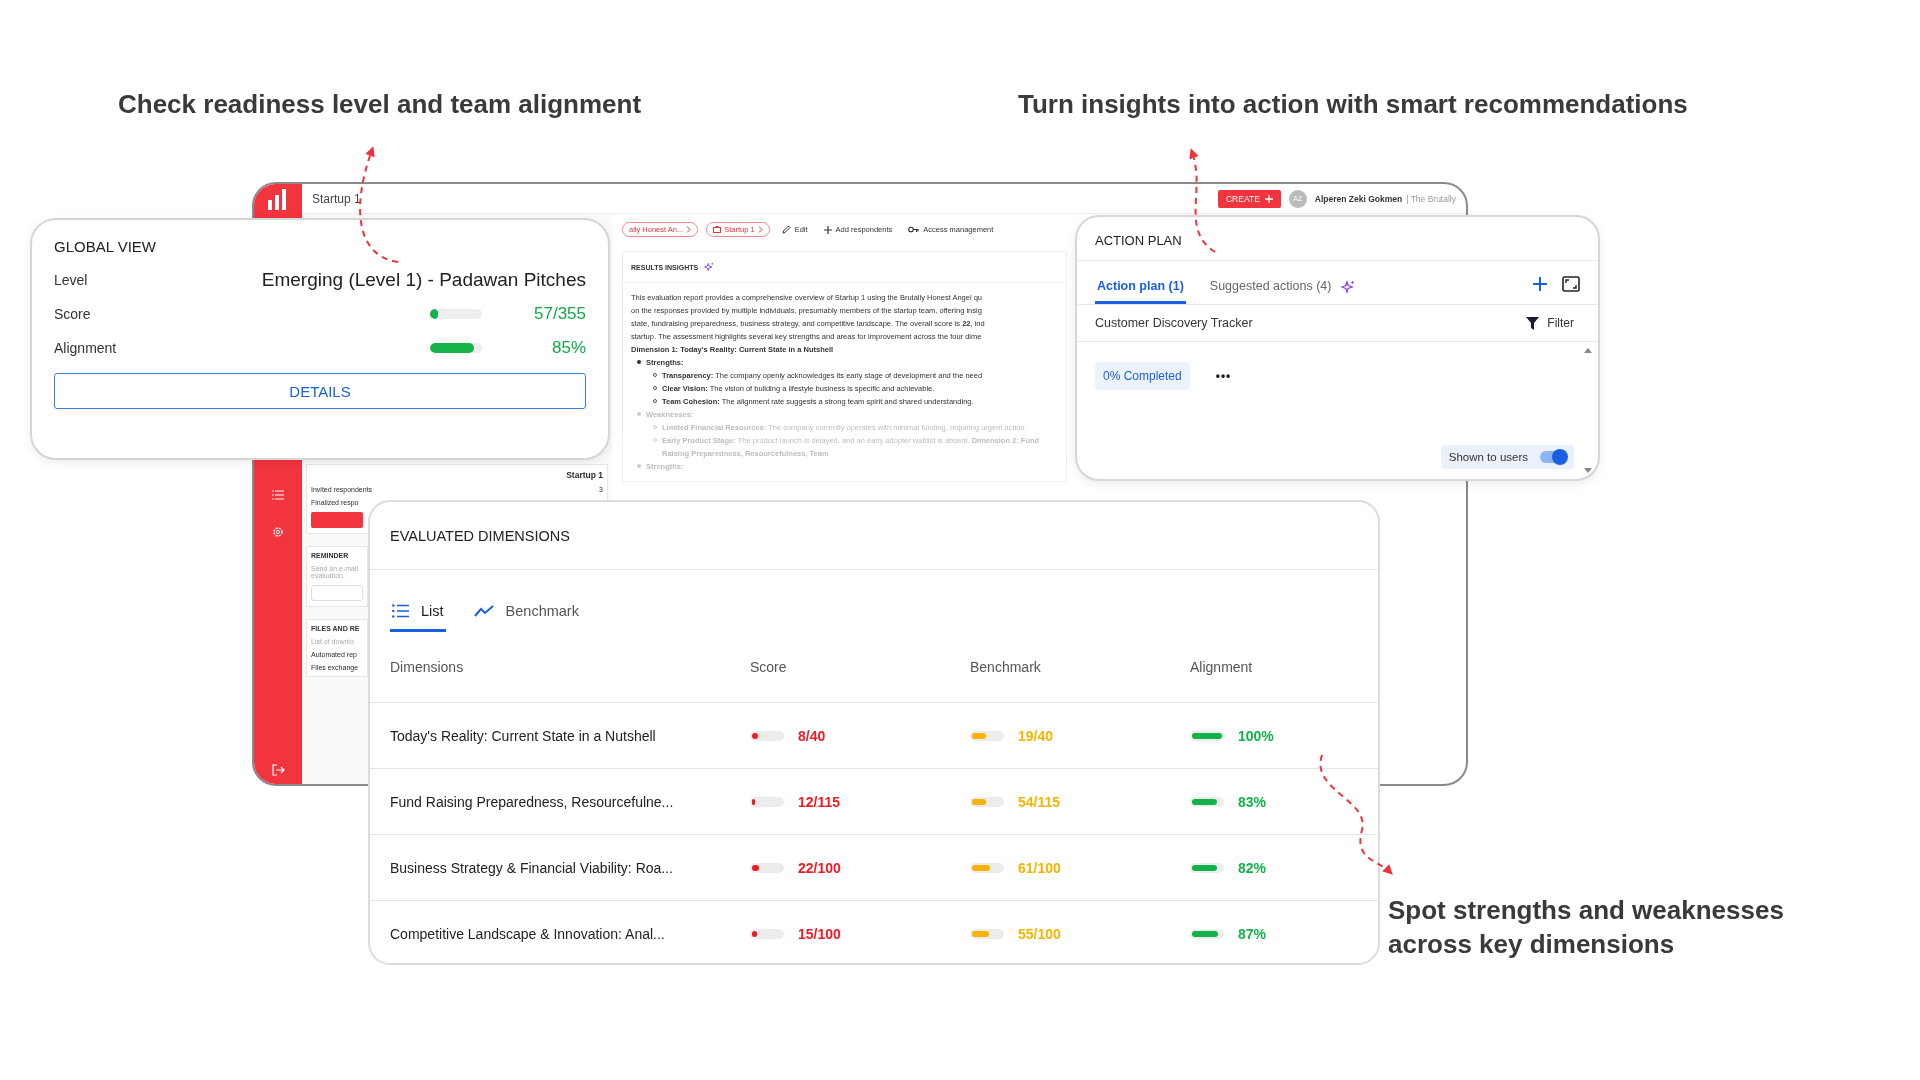 The height and width of the screenshot is (1080, 1920). Describe the element at coordinates (1550, 323) in the screenshot. I see `filter-button: Filter` at that location.